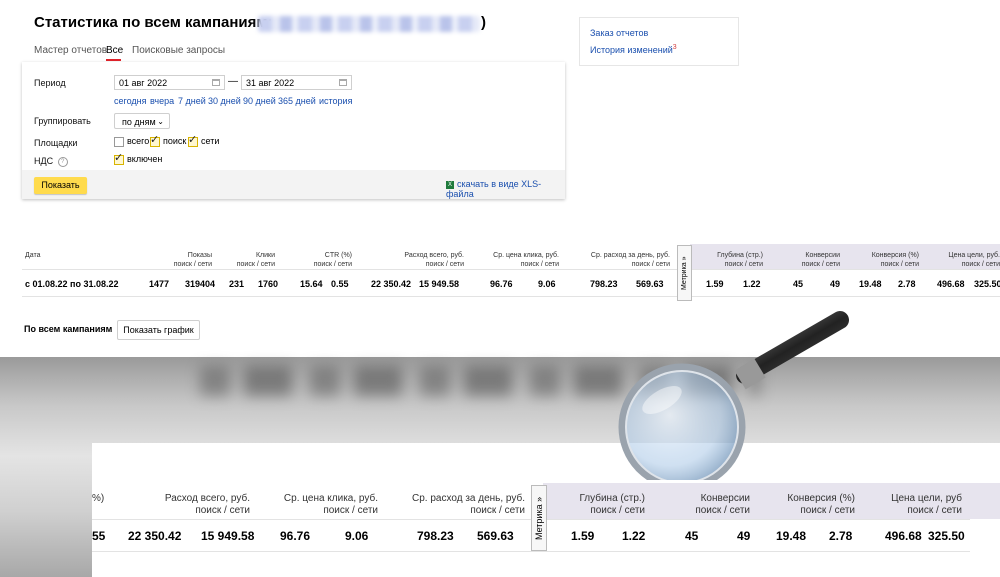 The width and height of the screenshot is (1000, 577). Describe the element at coordinates (899, 264) in the screenshot. I see `header-conv-rate-sub: поиск / сети` at that location.